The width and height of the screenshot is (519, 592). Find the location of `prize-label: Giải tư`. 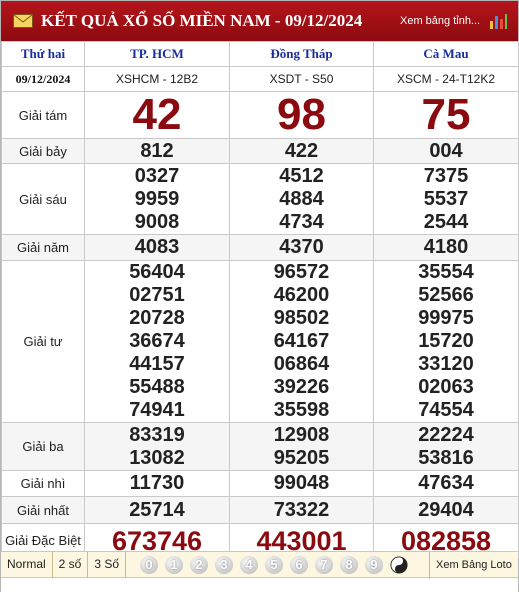

prize-label: Giải tư is located at coordinates (43, 341).